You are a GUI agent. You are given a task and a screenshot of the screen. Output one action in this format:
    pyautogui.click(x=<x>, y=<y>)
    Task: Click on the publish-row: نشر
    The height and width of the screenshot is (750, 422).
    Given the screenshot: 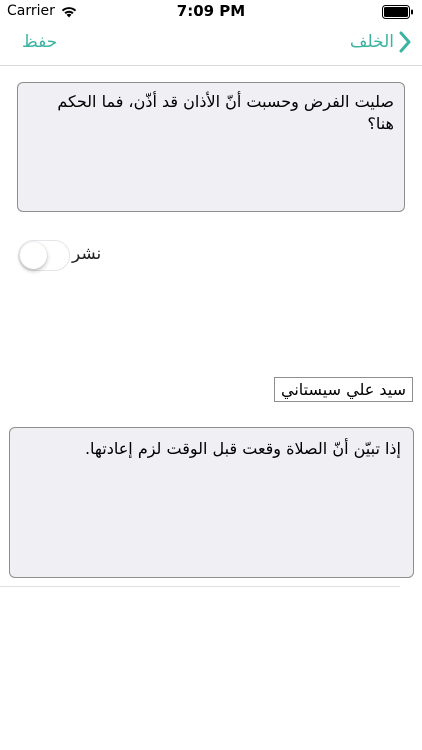 What is the action you would take?
    pyautogui.click(x=78, y=255)
    